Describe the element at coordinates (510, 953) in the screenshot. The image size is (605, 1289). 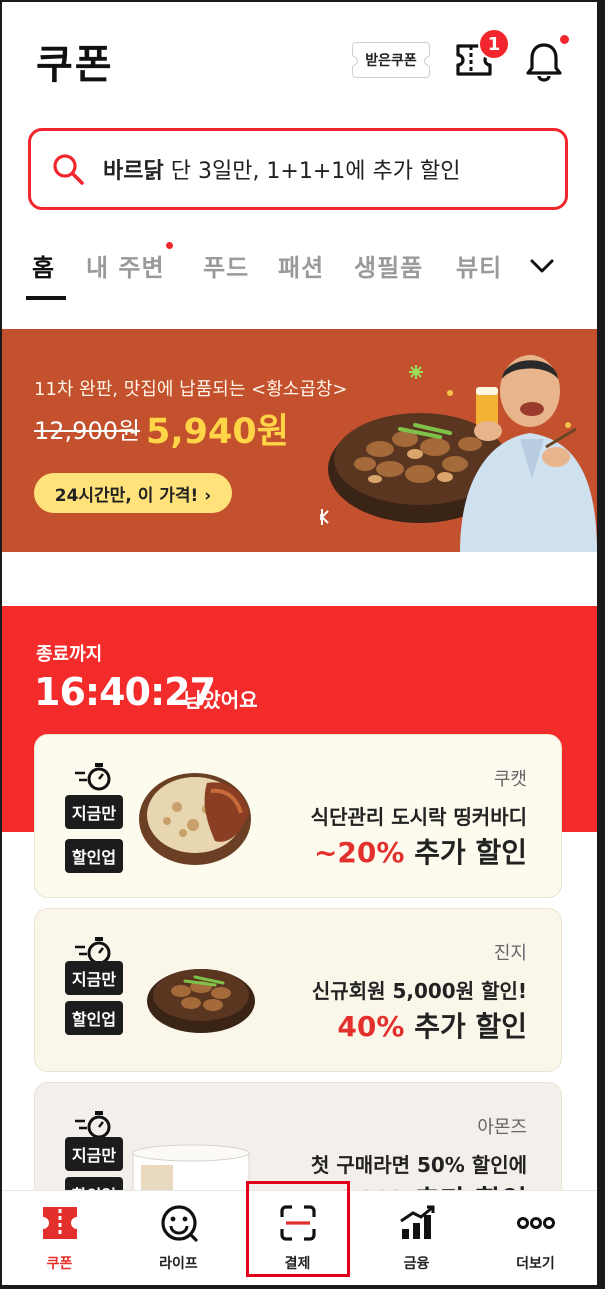
I see `deal-brand: 진지` at that location.